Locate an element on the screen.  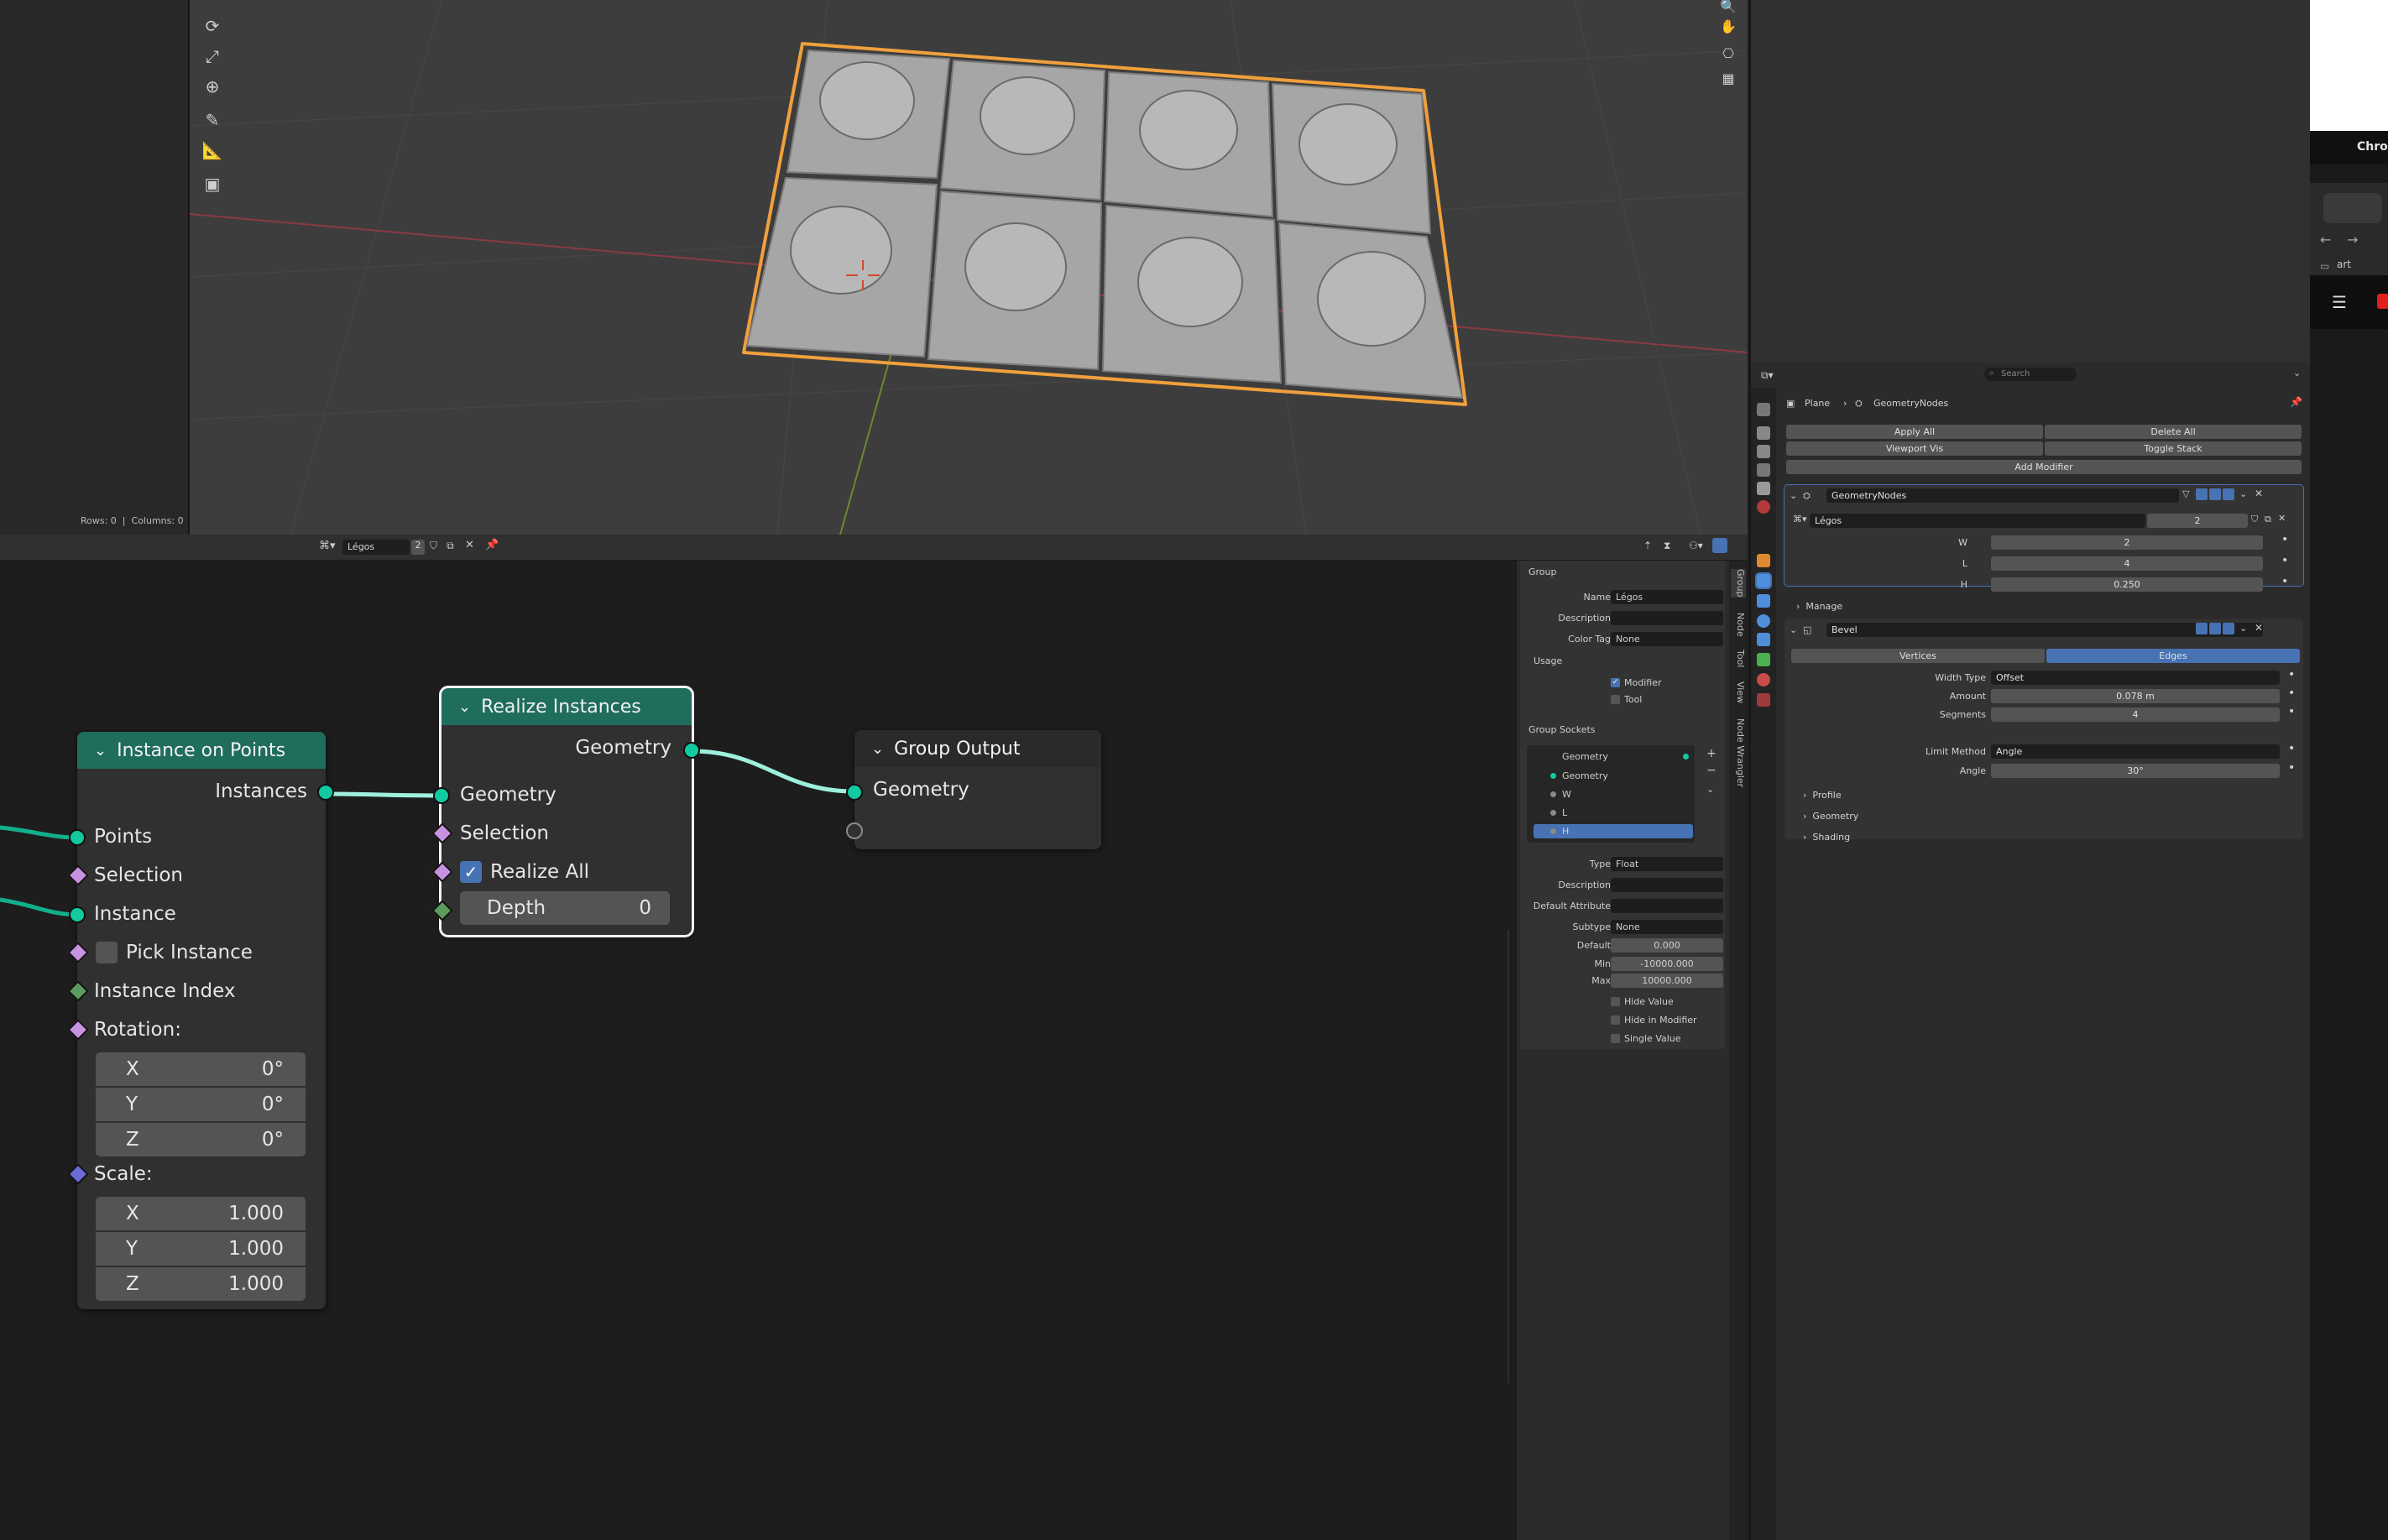
scene-tab-icon is located at coordinates (1763, 488).